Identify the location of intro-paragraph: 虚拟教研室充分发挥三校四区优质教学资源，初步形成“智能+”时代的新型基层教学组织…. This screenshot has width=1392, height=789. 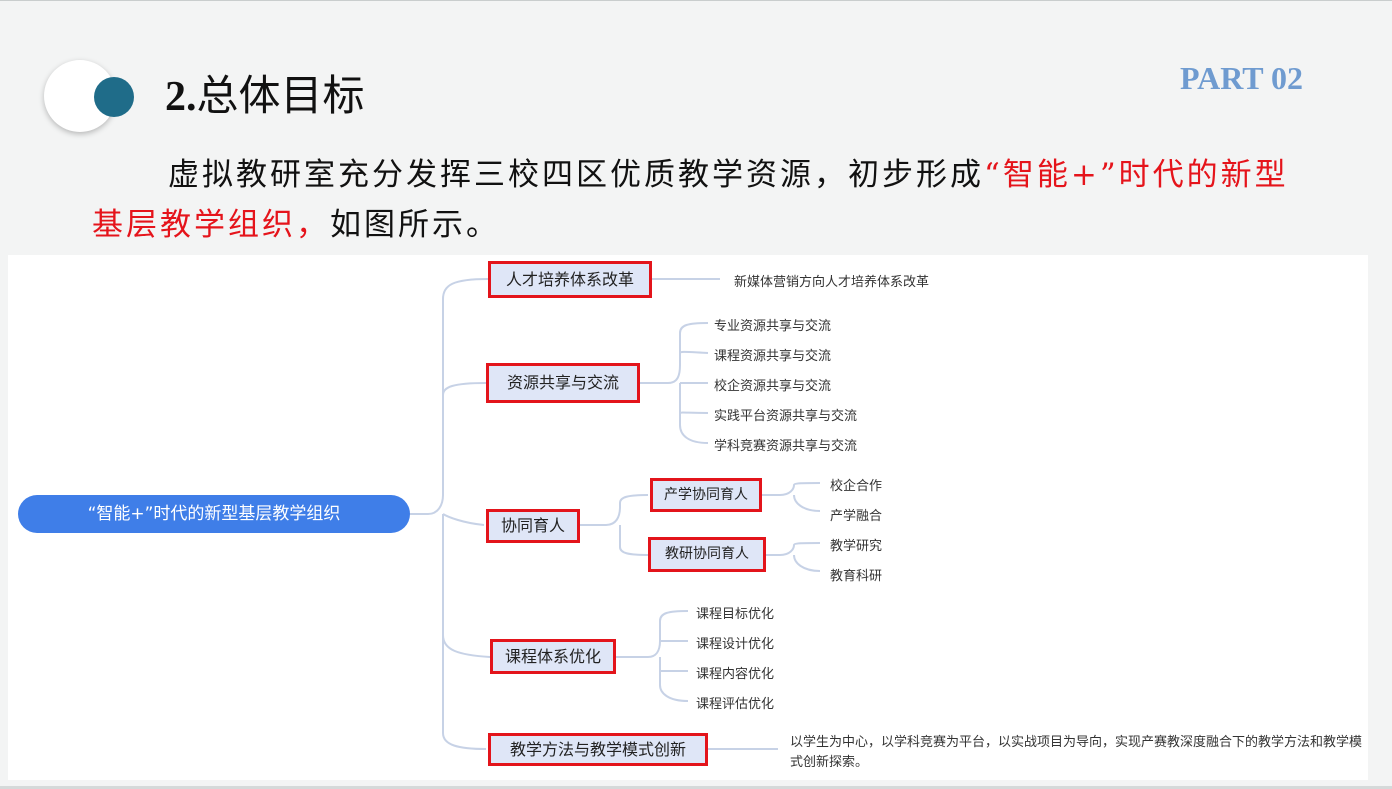
(707, 200).